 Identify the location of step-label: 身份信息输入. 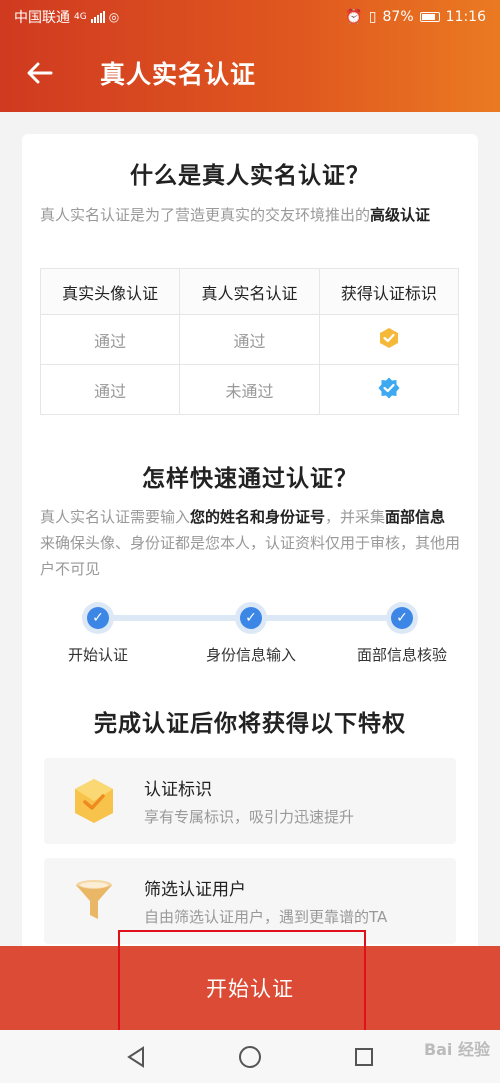
(250, 655).